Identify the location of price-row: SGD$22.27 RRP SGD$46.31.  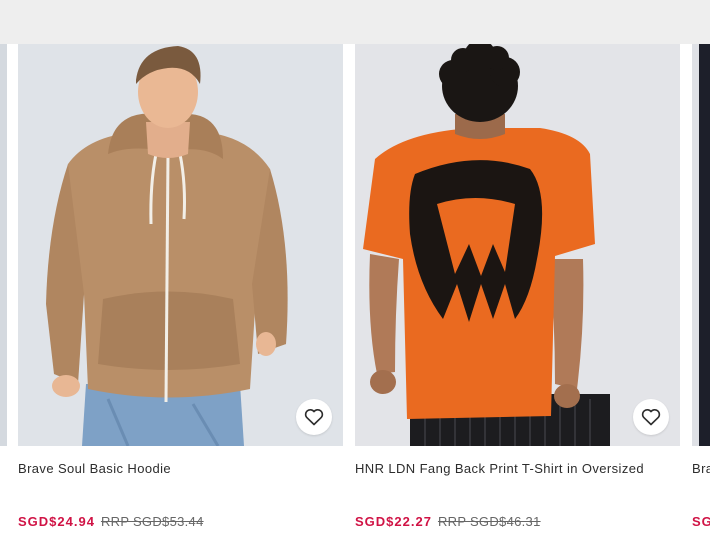
(517, 522).